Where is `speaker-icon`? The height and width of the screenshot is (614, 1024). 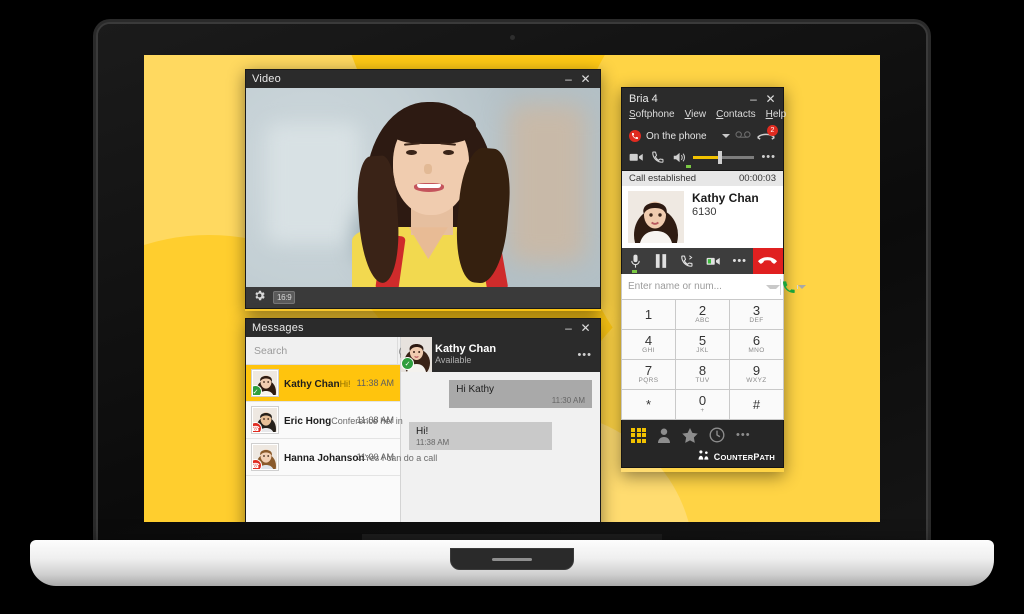 speaker-icon is located at coordinates (679, 157).